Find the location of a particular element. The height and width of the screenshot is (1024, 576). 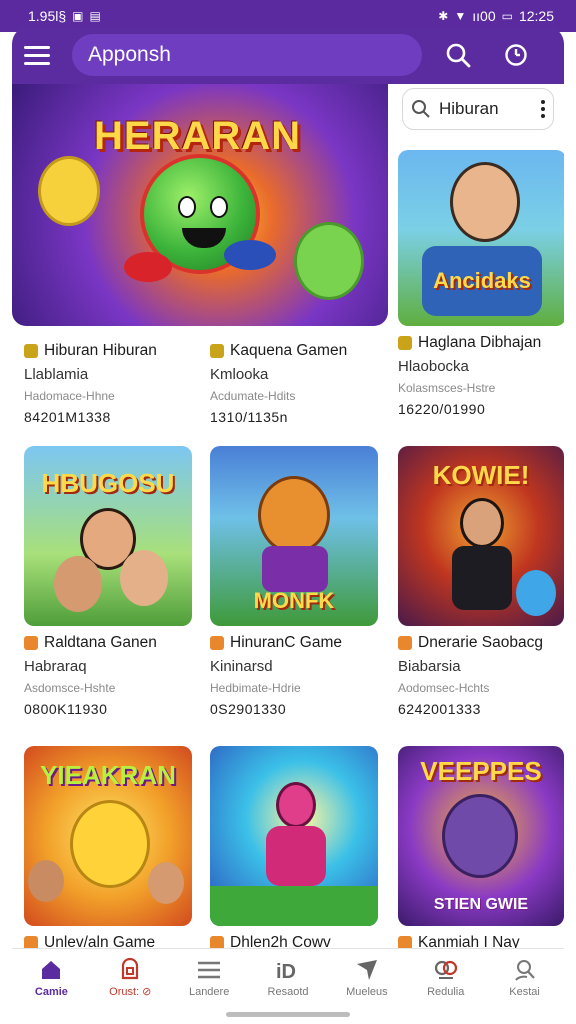

game-developer: Aodomsec-Hchts is located at coordinates (444, 688).